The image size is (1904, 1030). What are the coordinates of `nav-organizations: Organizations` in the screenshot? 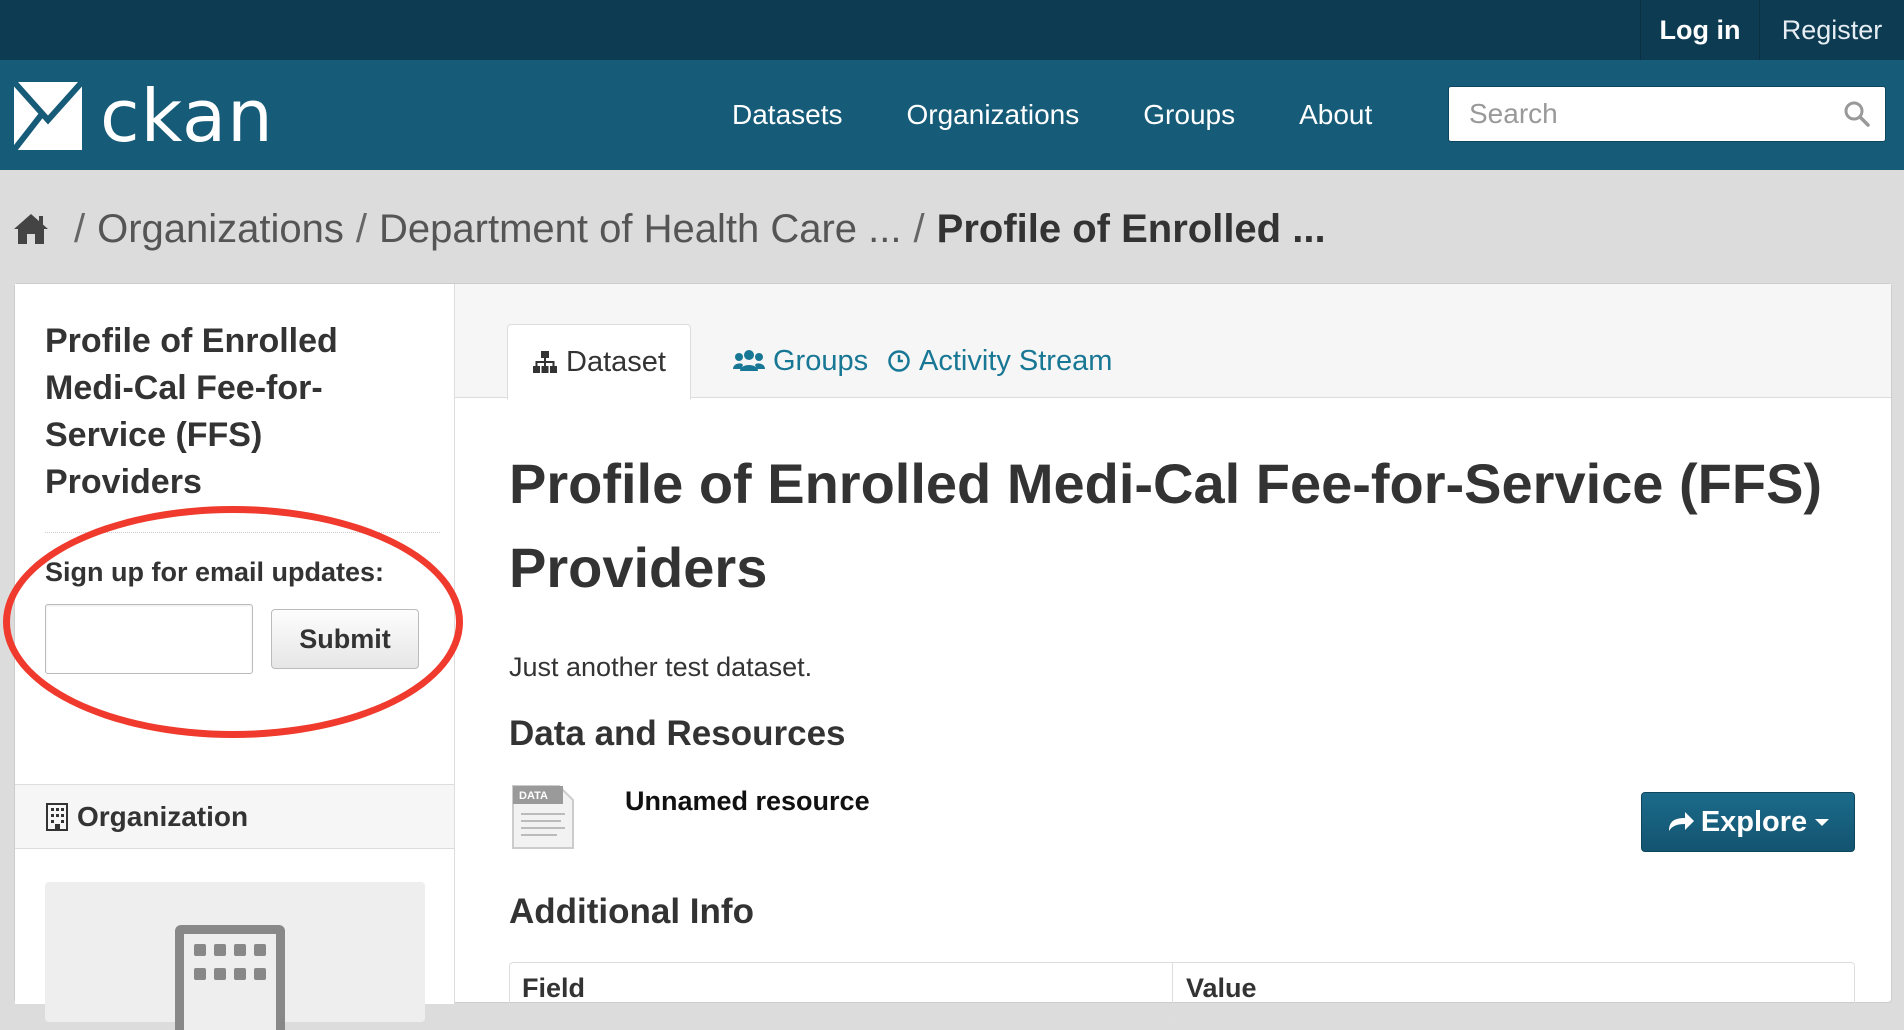 It's located at (993, 115).